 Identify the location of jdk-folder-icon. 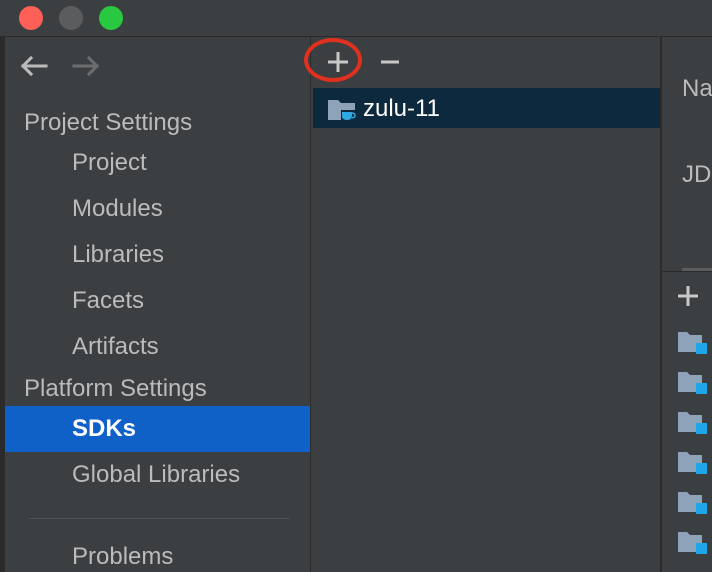
(342, 110).